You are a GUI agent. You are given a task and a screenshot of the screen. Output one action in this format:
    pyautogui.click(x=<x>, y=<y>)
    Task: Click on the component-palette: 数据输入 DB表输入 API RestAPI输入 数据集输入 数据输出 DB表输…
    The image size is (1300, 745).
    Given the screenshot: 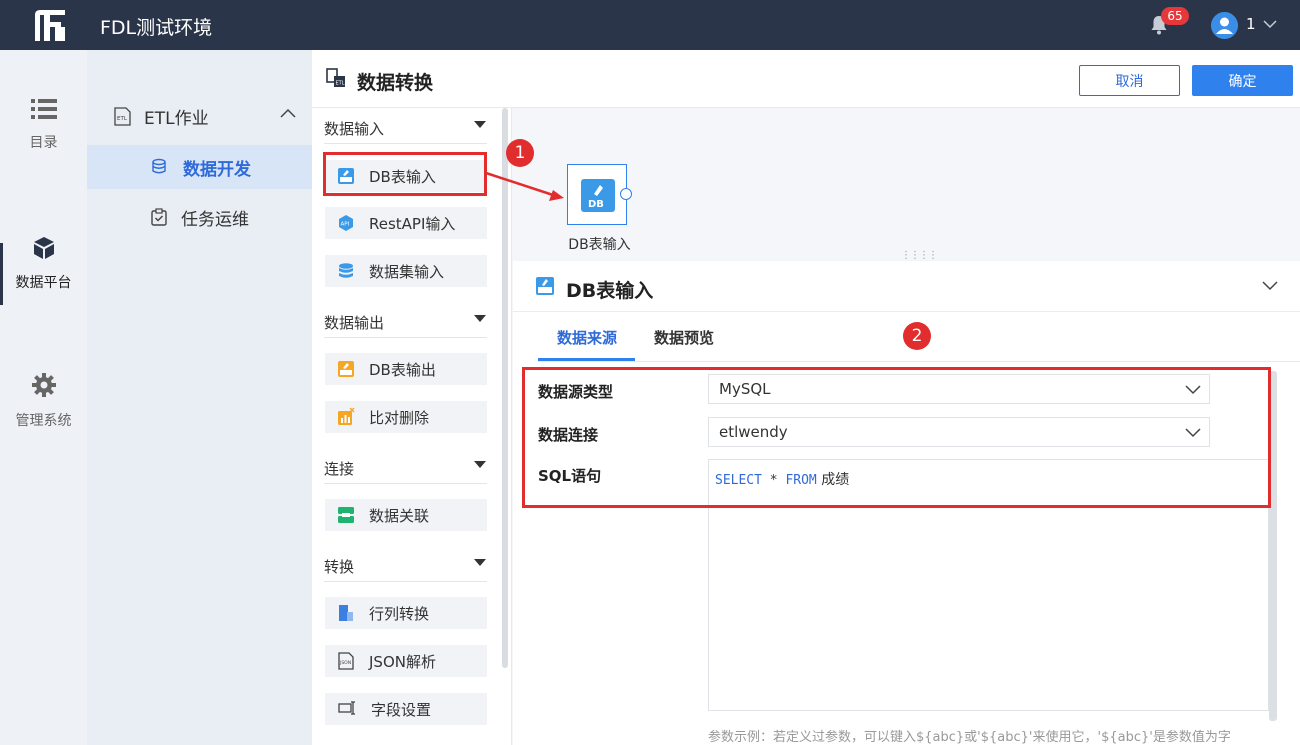 What is the action you would take?
    pyautogui.click(x=412, y=426)
    